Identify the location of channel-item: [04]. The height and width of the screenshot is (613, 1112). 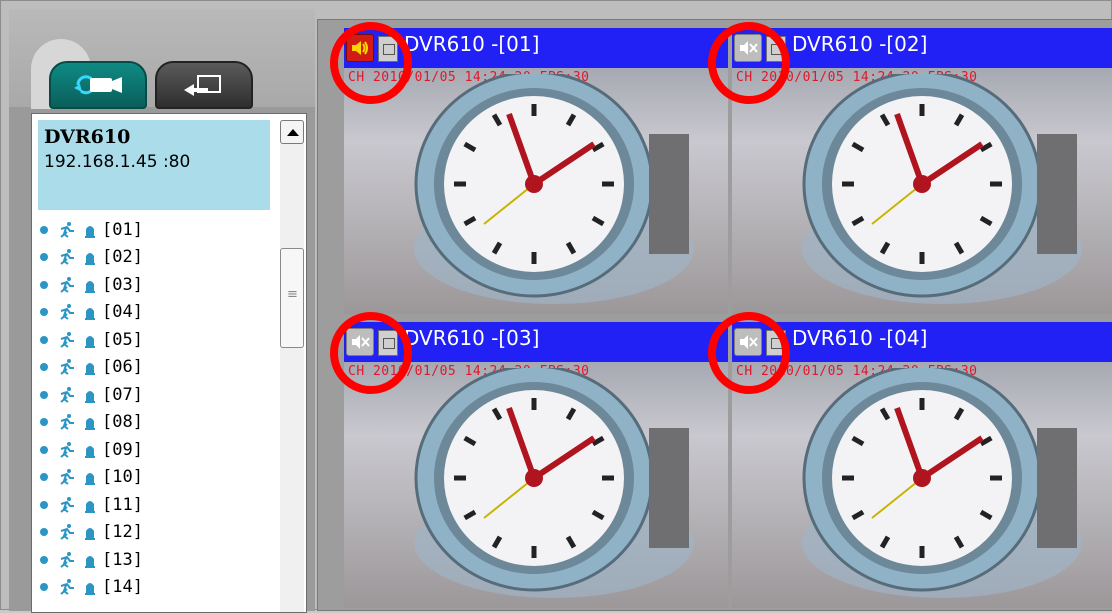
(91, 313).